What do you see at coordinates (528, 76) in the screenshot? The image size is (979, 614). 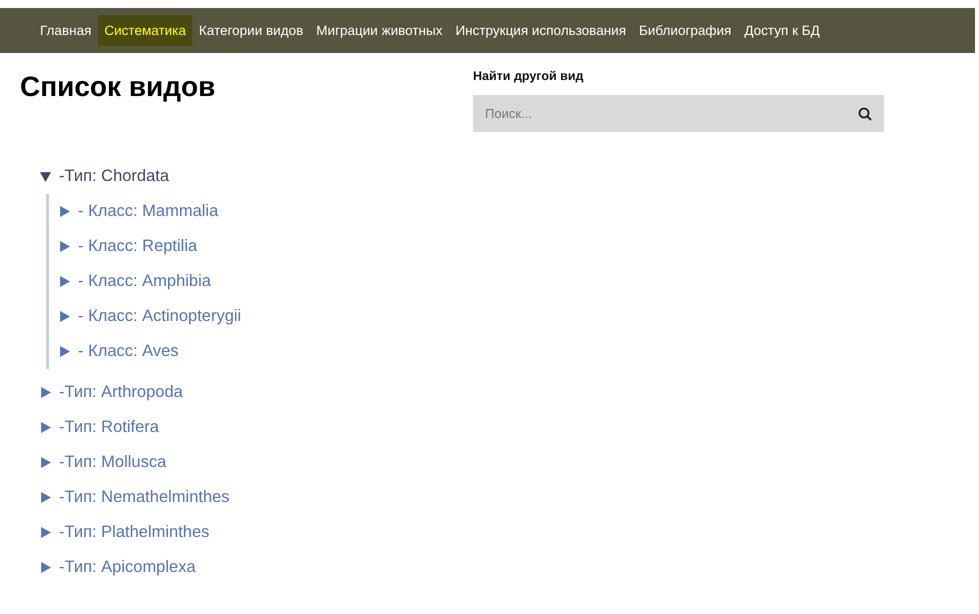 I see `search-label: Найти другой вид` at bounding box center [528, 76].